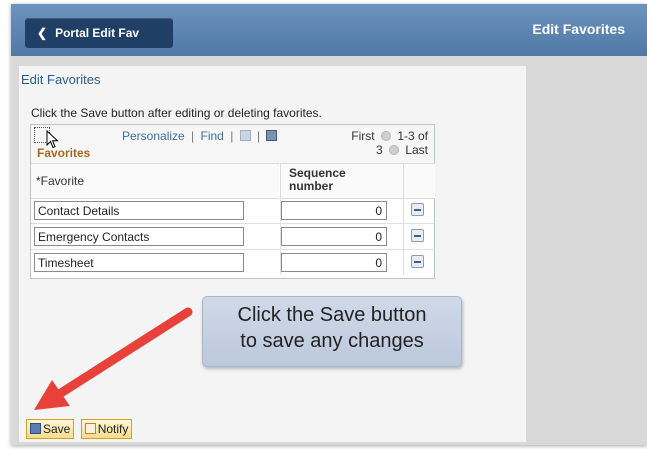  What do you see at coordinates (61, 79) in the screenshot?
I see `panel-heading: Edit Favorites` at bounding box center [61, 79].